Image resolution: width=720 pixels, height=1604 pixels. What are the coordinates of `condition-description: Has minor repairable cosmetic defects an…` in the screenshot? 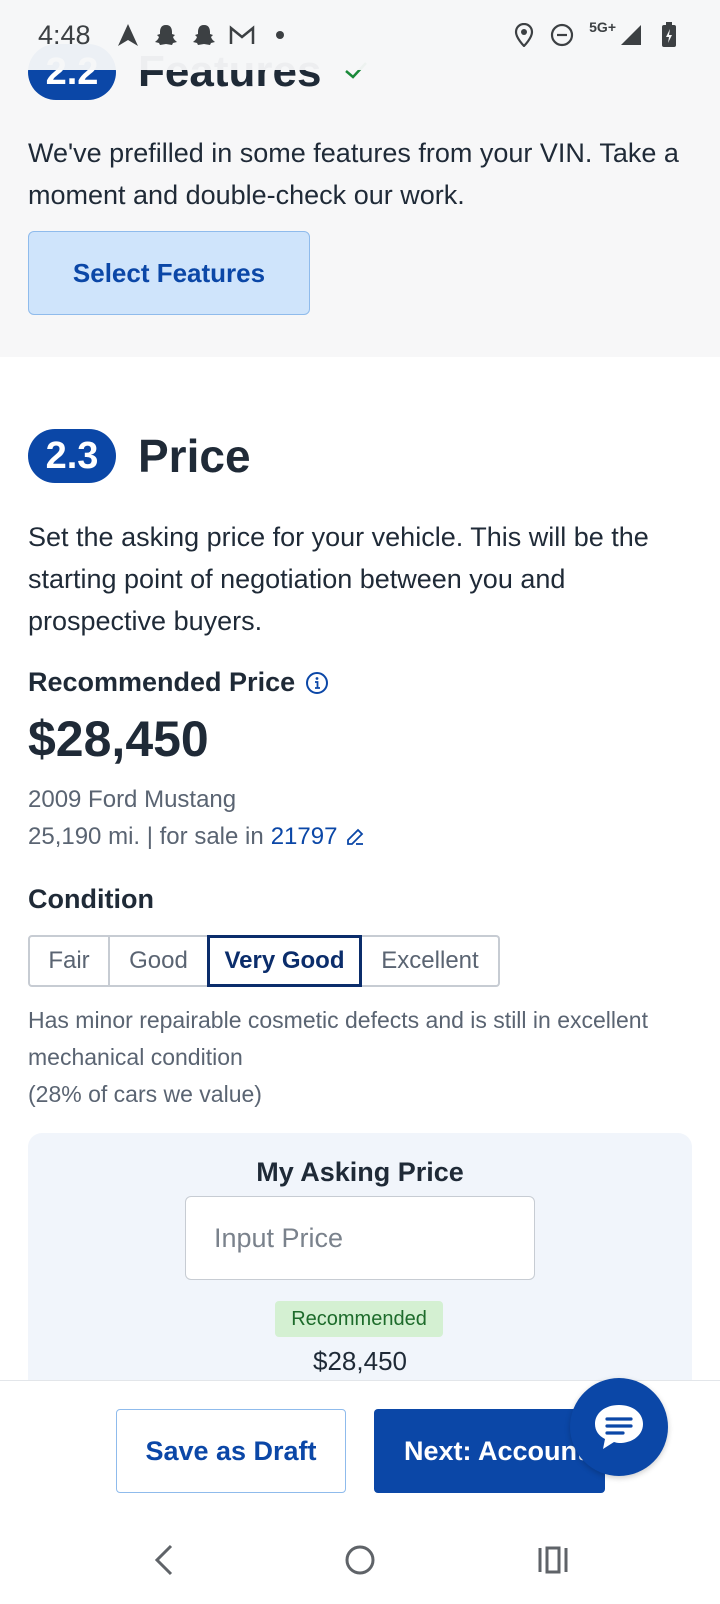 It's located at (353, 1057).